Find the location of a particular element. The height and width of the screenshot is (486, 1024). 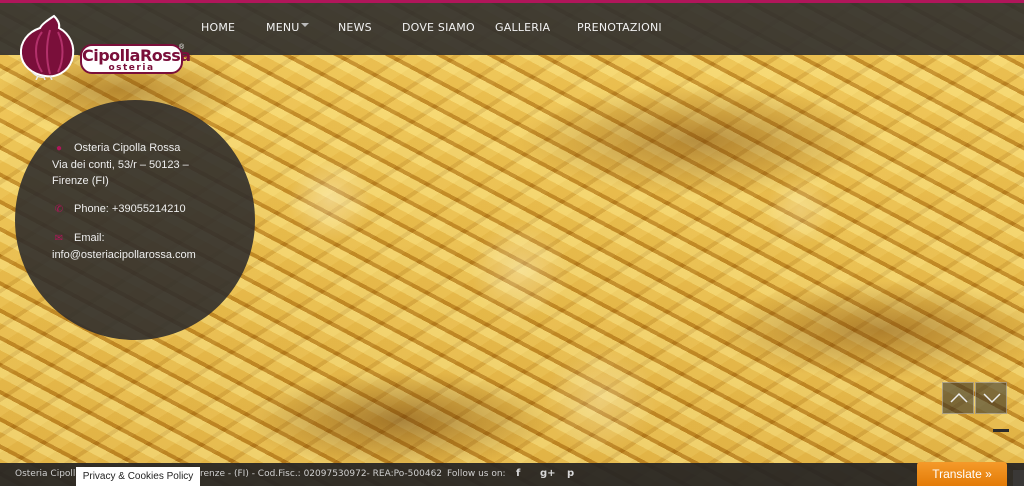

slider-next-button is located at coordinates (991, 398).